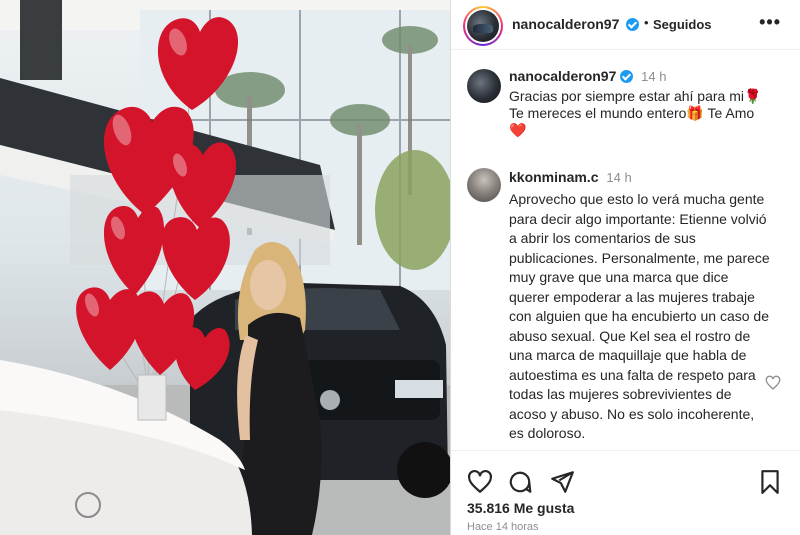 The width and height of the screenshot is (800, 535). I want to click on caption-line-1: Gracias por siempre estar ahí para mi🌹, so click(635, 96).